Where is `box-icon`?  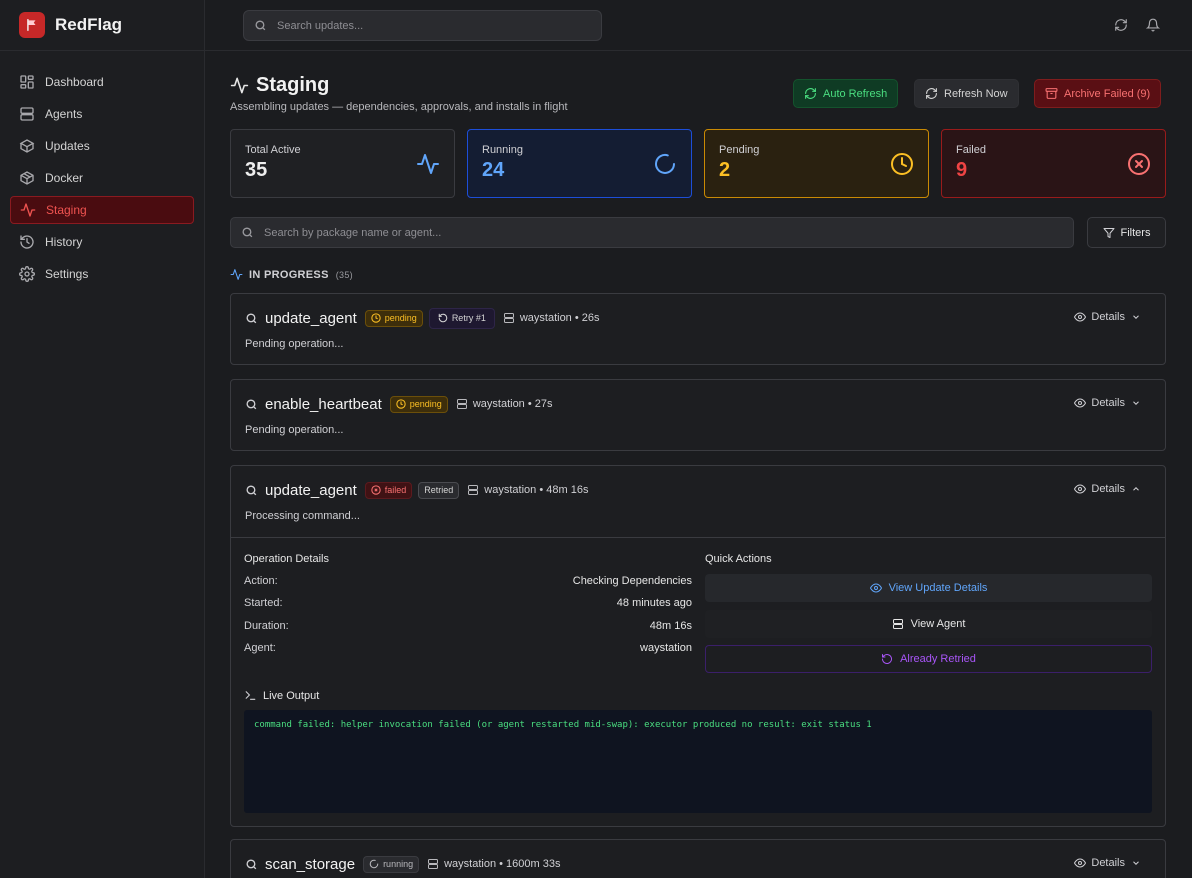
box-icon is located at coordinates (27, 178).